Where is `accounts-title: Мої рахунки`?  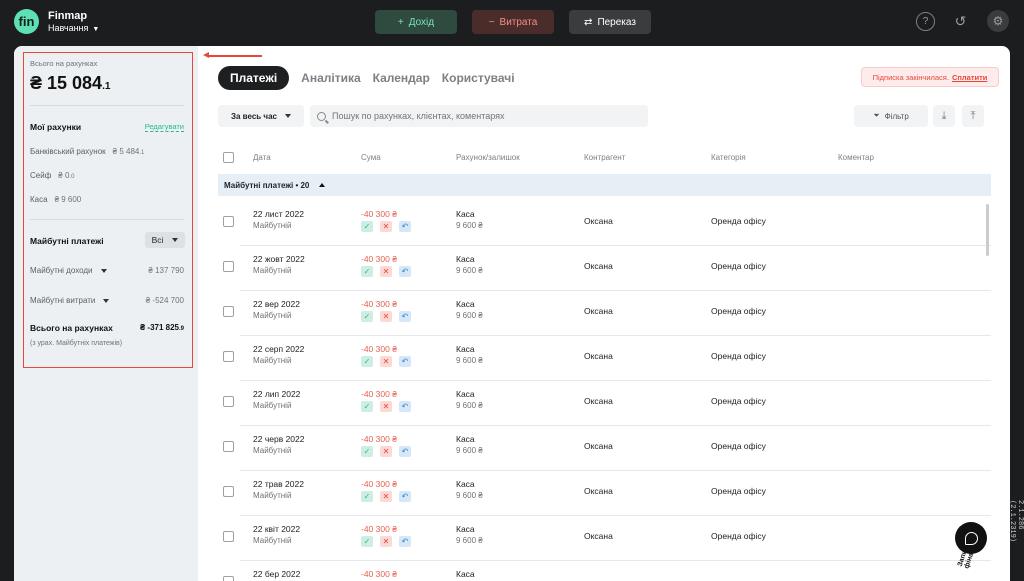
accounts-title: Мої рахунки is located at coordinates (56, 127).